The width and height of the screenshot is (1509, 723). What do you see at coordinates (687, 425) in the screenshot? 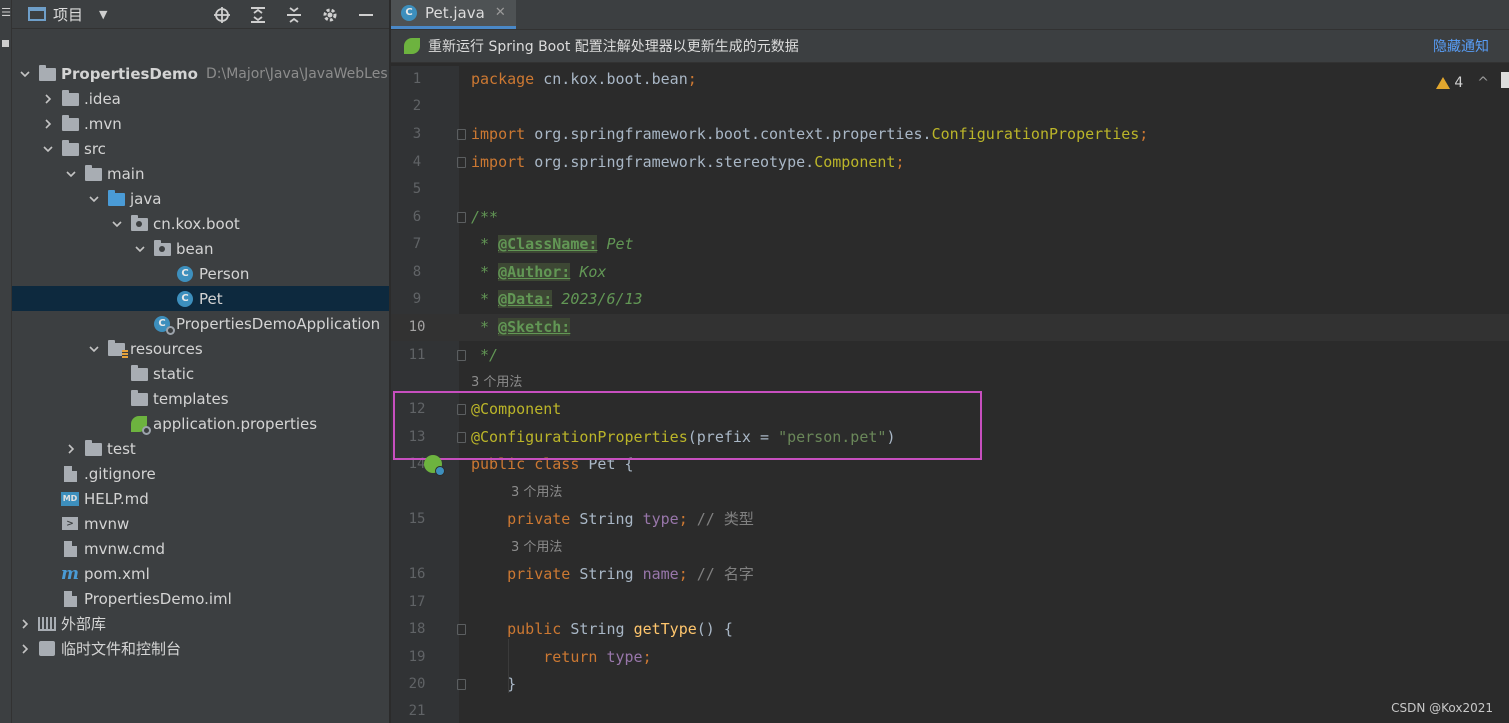
I see `annotation-highlight-box` at bounding box center [687, 425].